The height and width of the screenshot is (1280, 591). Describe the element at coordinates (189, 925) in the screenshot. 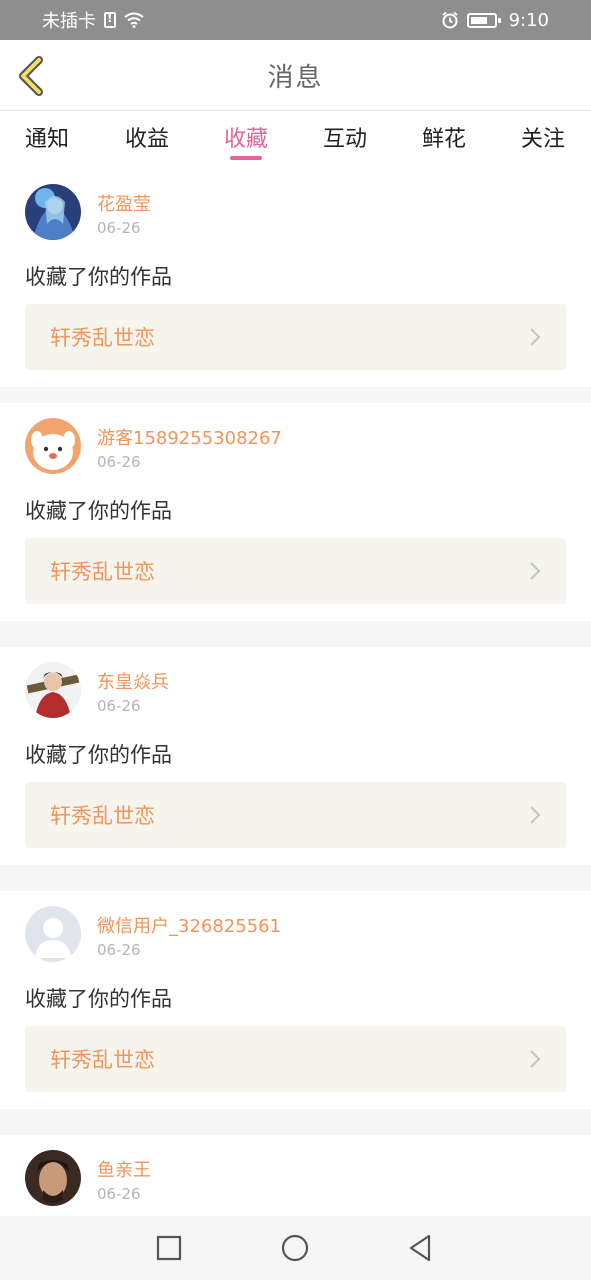

I see `username: 微信用户_326825561` at that location.